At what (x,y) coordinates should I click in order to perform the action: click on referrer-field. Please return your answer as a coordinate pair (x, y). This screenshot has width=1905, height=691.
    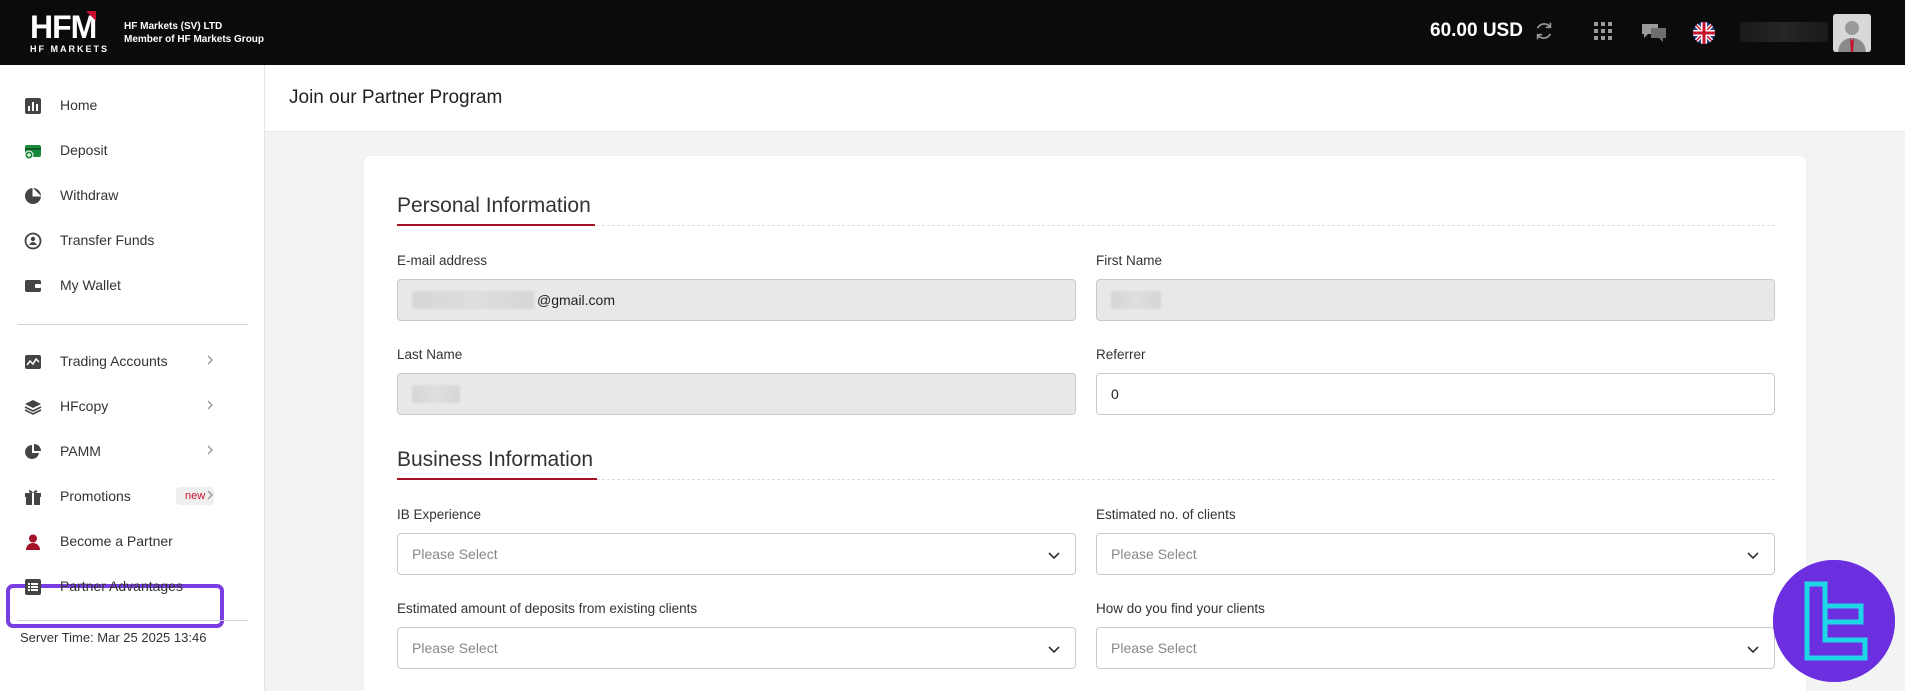
    Looking at the image, I should click on (1435, 394).